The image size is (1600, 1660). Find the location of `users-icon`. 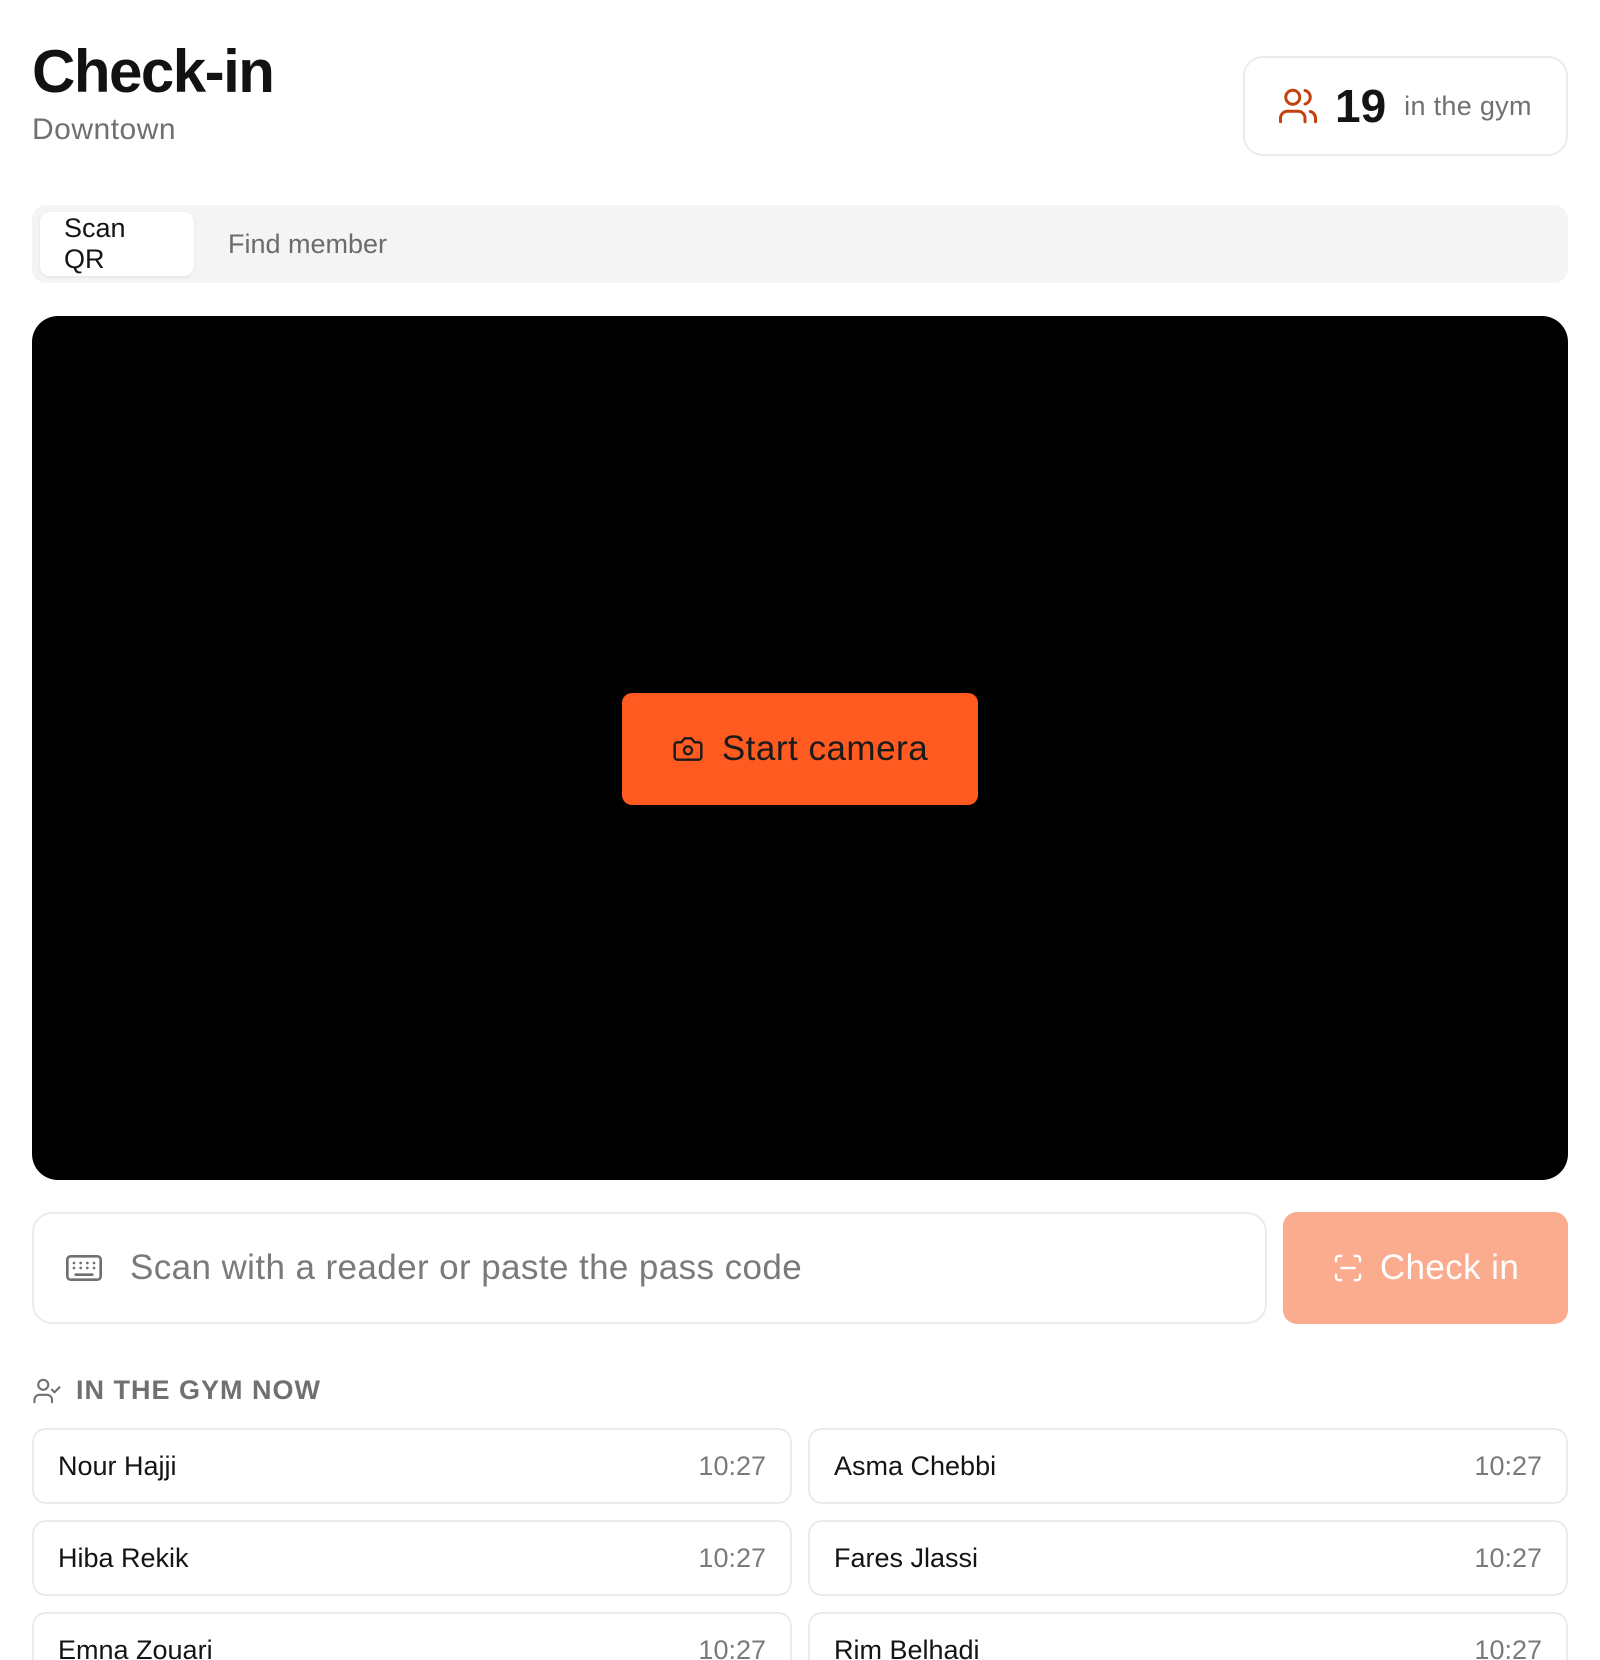

users-icon is located at coordinates (1298, 106).